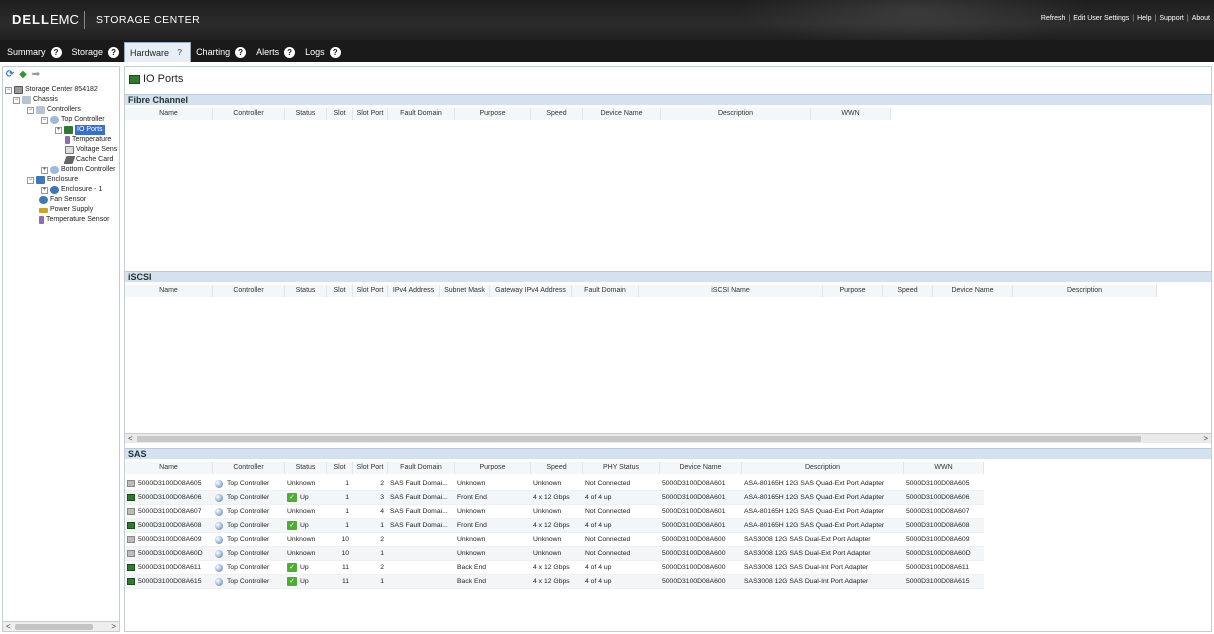 The image size is (1214, 634). What do you see at coordinates (304, 497) in the screenshot?
I see `status-text: Up` at bounding box center [304, 497].